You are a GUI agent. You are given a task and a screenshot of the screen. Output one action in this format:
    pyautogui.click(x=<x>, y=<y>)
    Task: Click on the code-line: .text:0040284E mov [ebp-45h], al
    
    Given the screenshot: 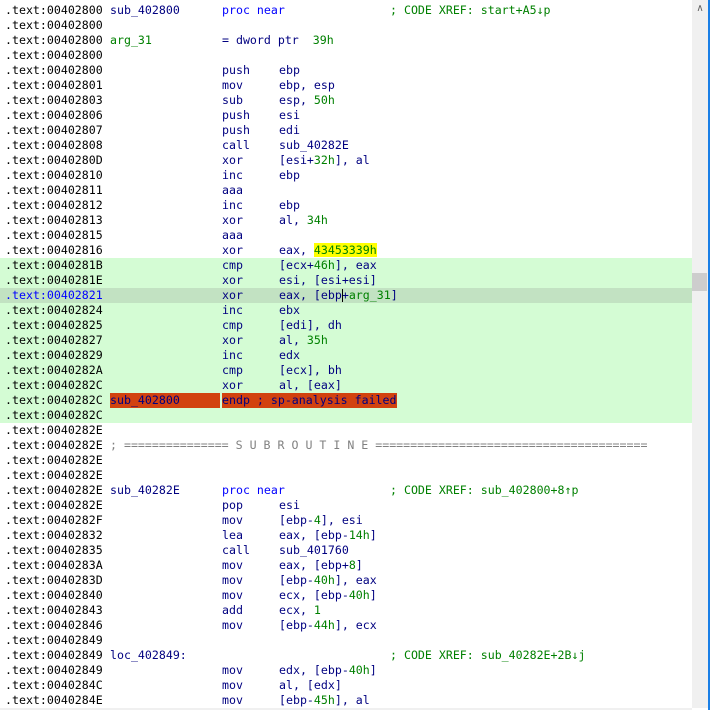 What is the action you would take?
    pyautogui.click(x=346, y=700)
    